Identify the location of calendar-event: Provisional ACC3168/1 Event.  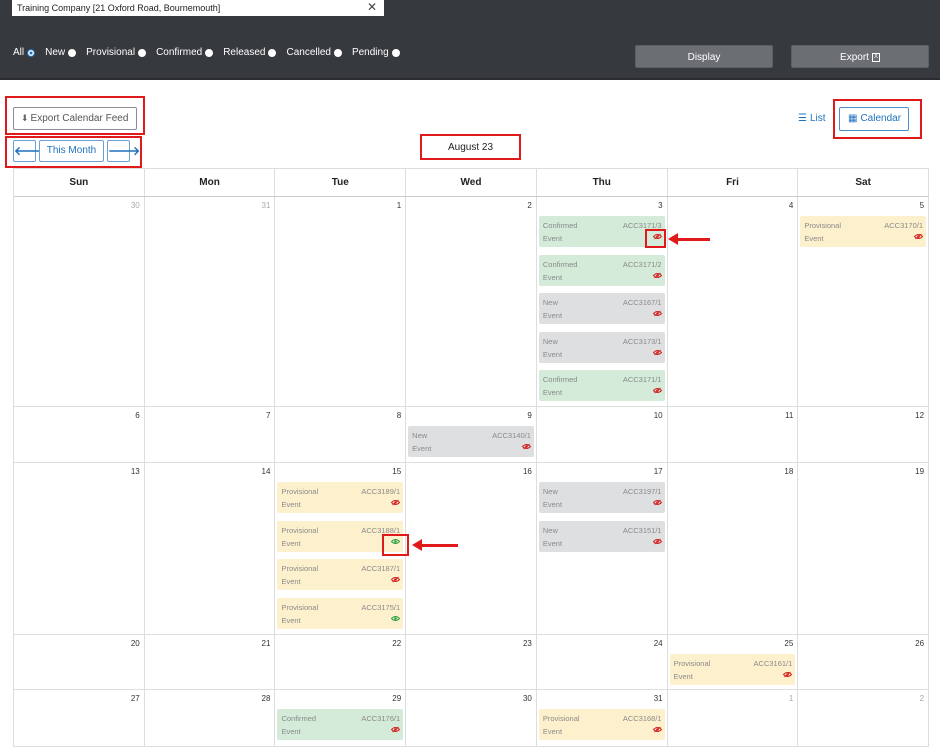
(601, 724).